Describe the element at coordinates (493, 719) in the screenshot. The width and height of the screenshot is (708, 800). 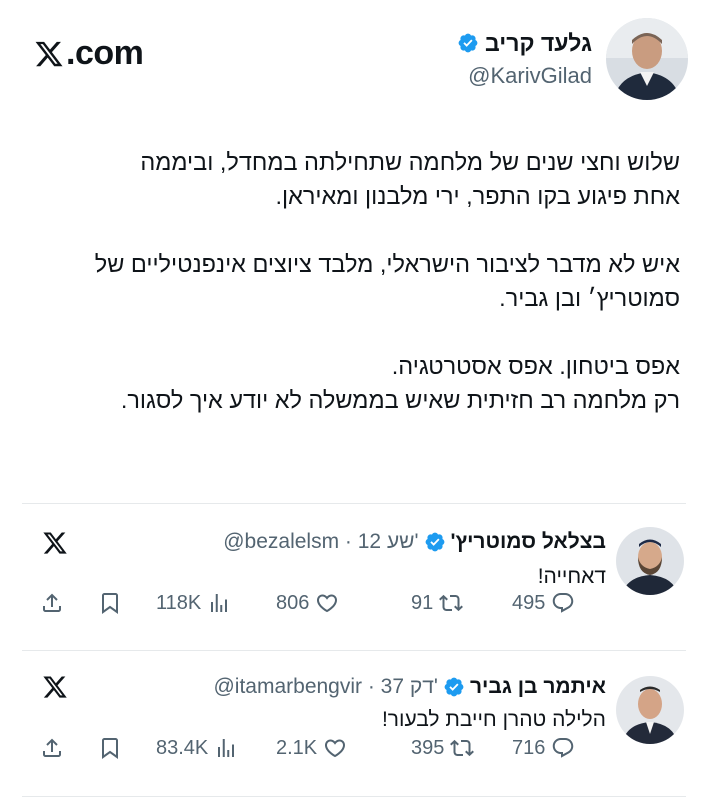
I see `quoted-tweet-text: הלילה טהרן חייבת לבעור!` at that location.